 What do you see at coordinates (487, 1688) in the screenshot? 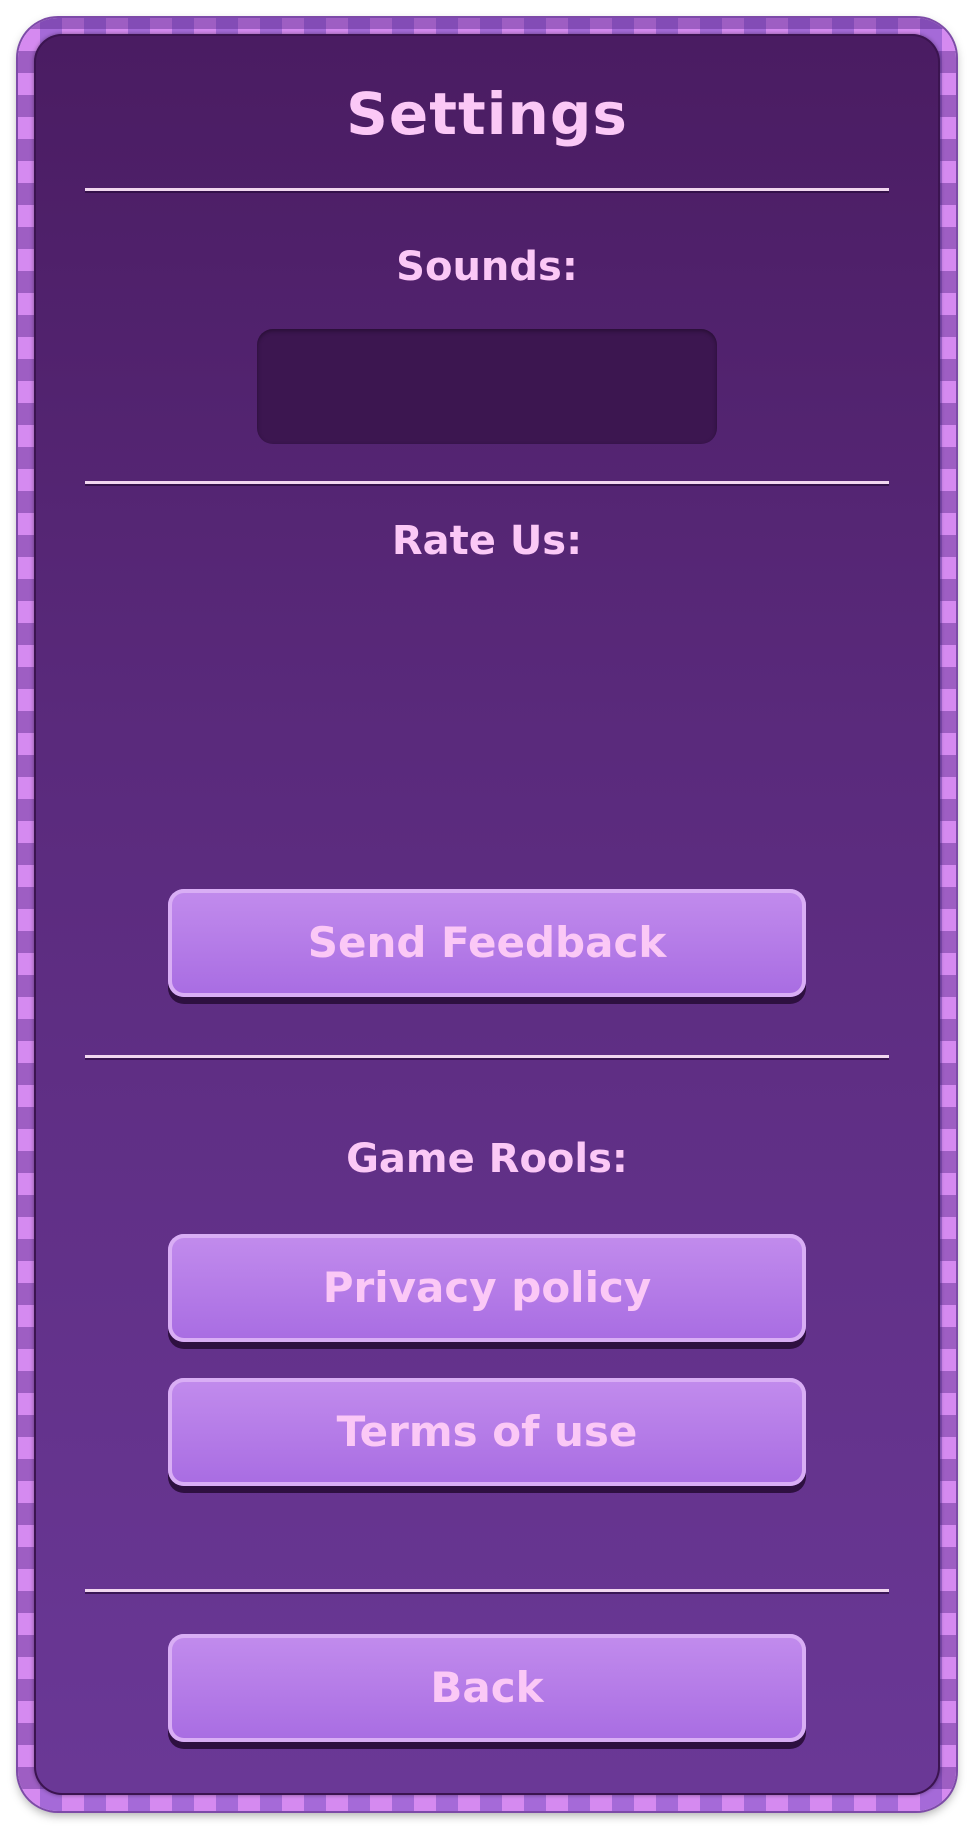
I see `back-button: Back` at bounding box center [487, 1688].